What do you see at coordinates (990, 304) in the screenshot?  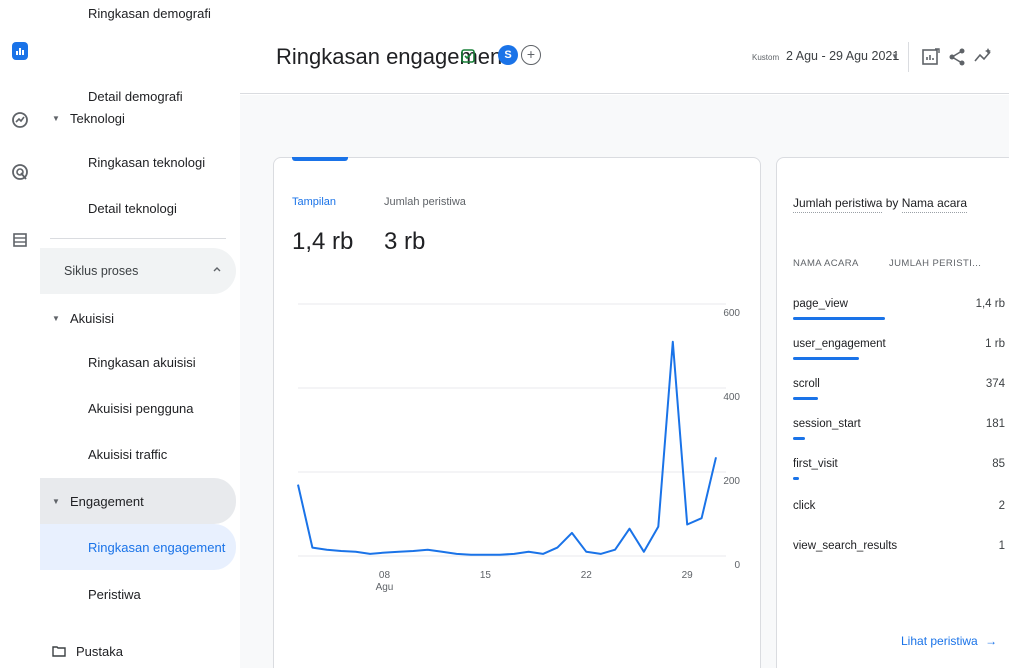 I see `event-count-cell: 1,4 rb` at bounding box center [990, 304].